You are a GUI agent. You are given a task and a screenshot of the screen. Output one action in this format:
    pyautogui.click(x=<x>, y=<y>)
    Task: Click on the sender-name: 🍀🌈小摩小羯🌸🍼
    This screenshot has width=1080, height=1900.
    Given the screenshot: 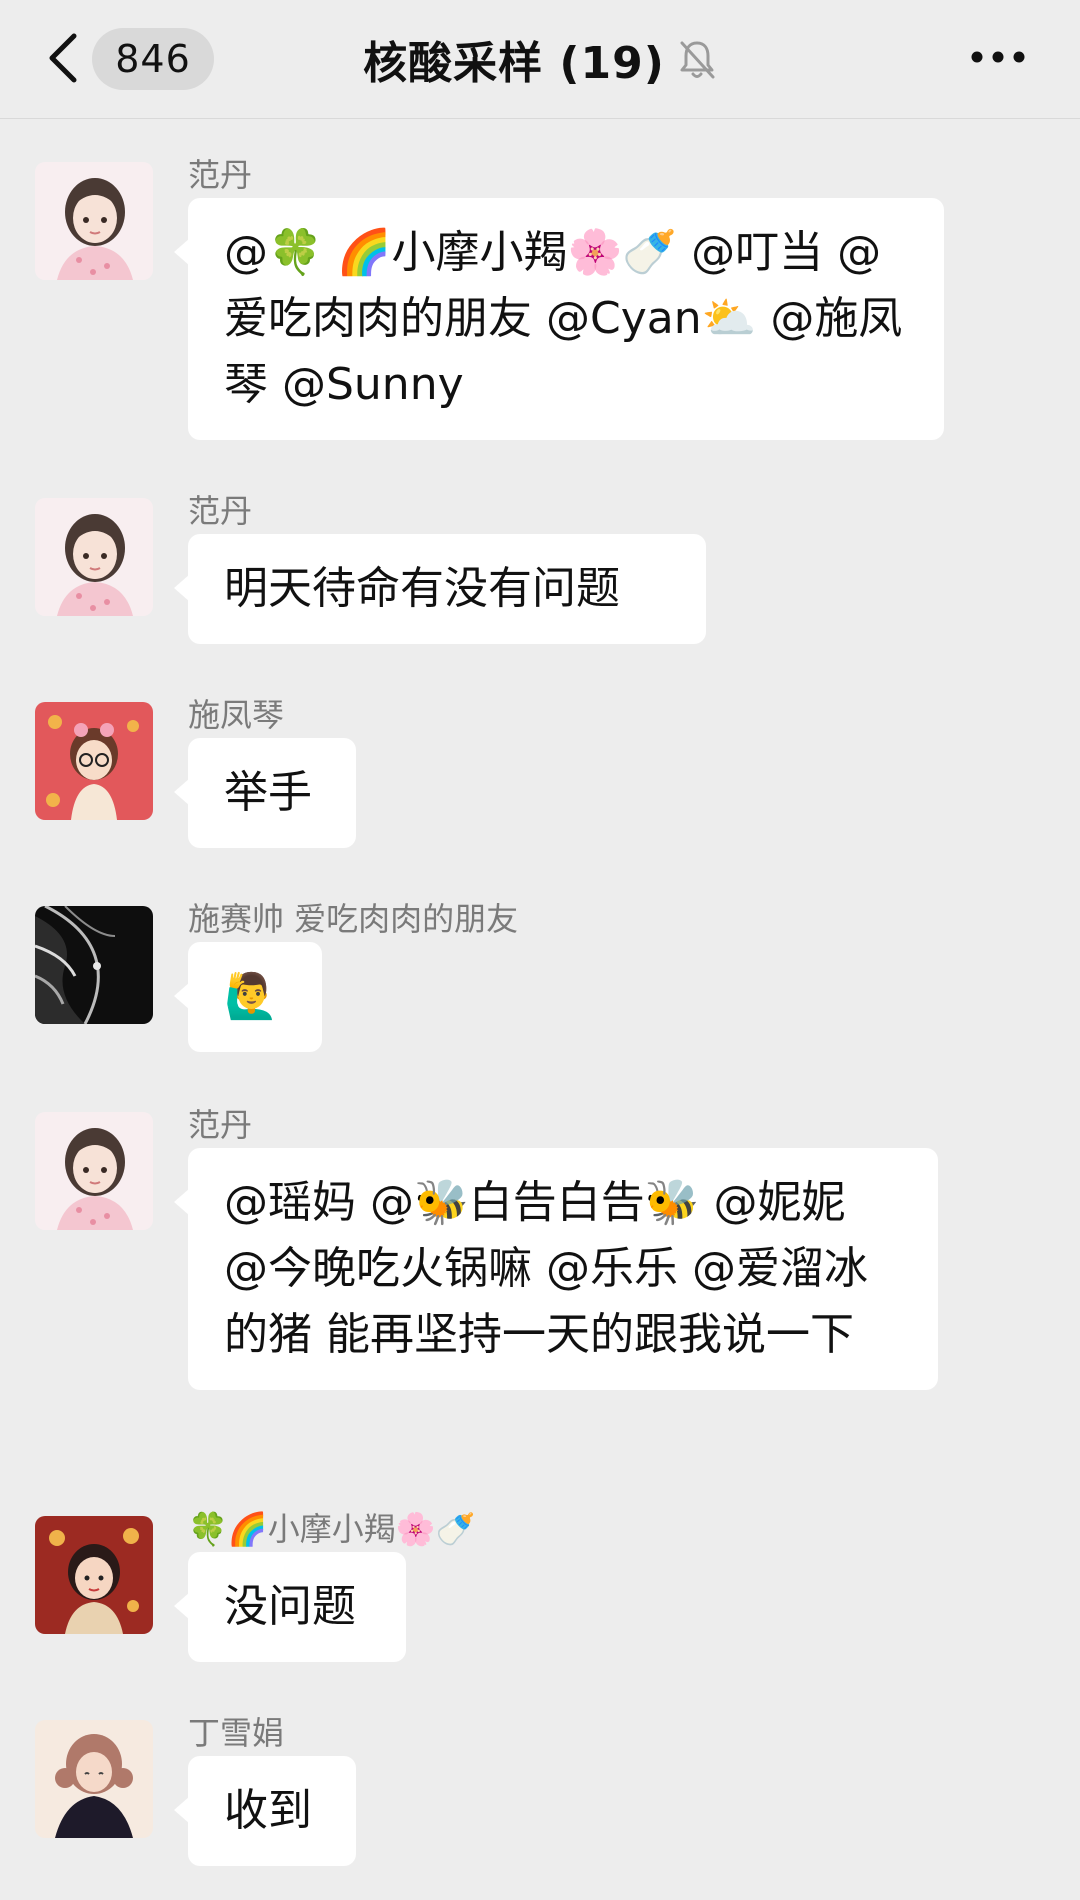 What is the action you would take?
    pyautogui.click(x=332, y=1529)
    